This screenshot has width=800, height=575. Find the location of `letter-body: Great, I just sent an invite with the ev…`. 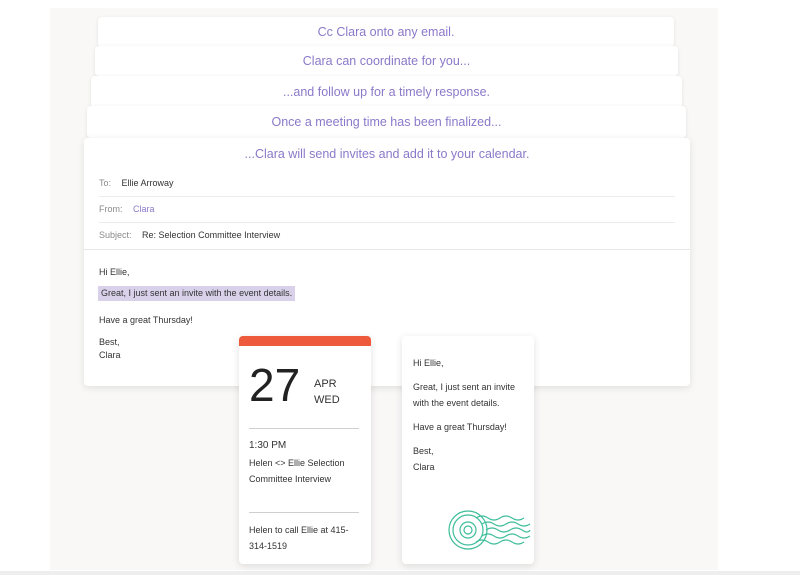

letter-body: Great, I just sent an invite with the ev… is located at coordinates (464, 395).